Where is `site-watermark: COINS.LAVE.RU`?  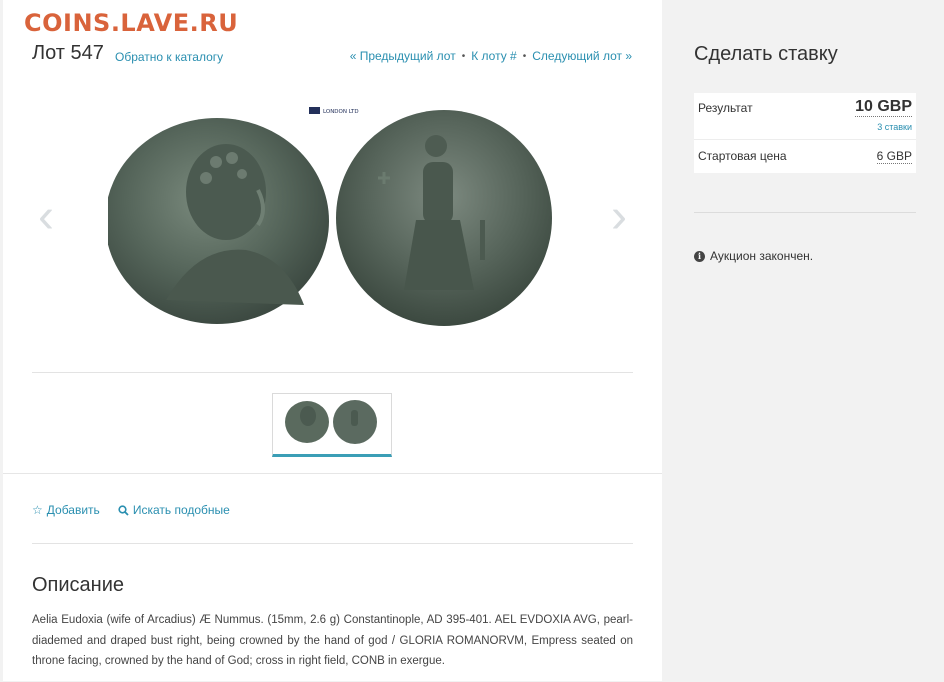 site-watermark: COINS.LAVE.RU is located at coordinates (131, 23).